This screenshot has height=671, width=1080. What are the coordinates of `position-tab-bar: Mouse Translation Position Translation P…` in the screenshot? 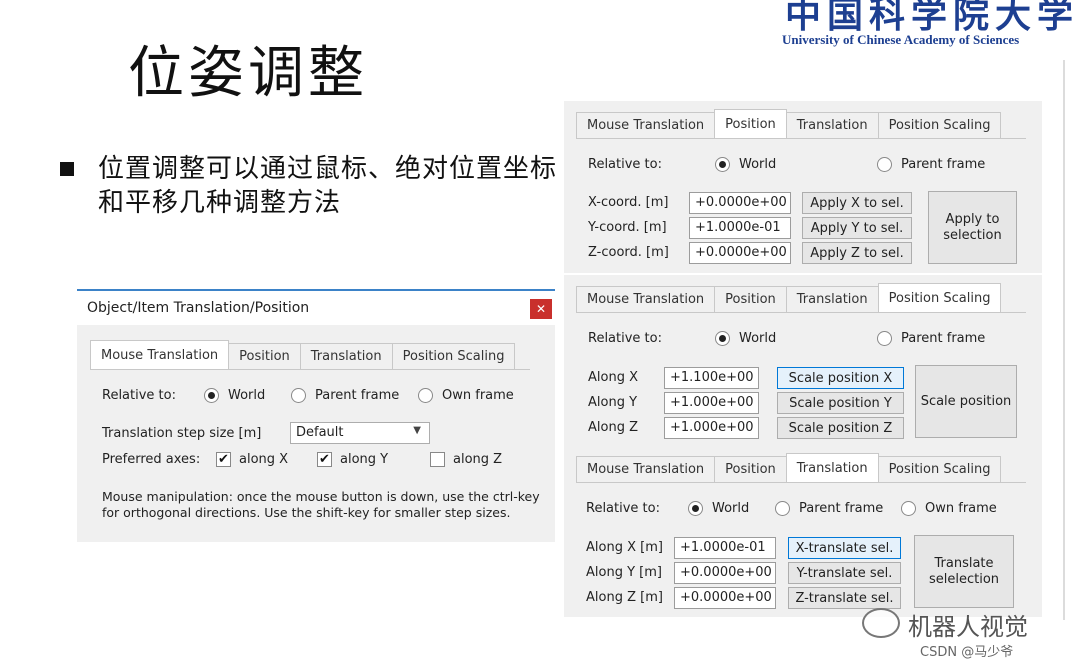 It's located at (789, 123).